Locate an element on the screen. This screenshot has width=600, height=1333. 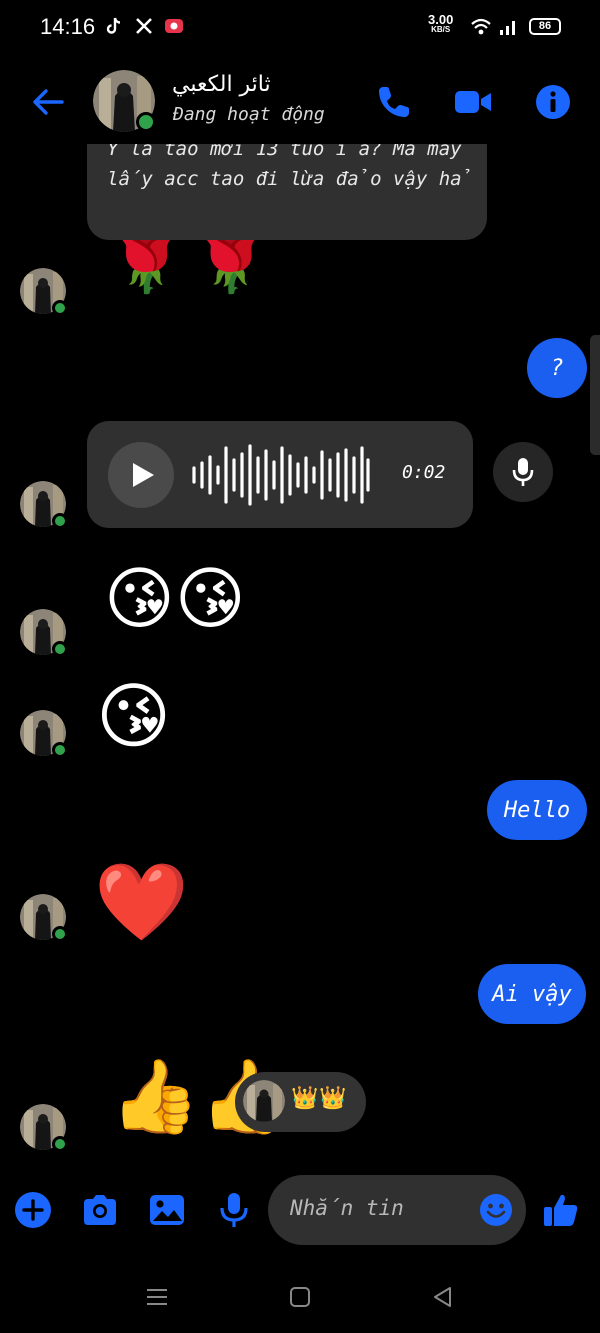
status-time: 14:16 is located at coordinates (68, 26).